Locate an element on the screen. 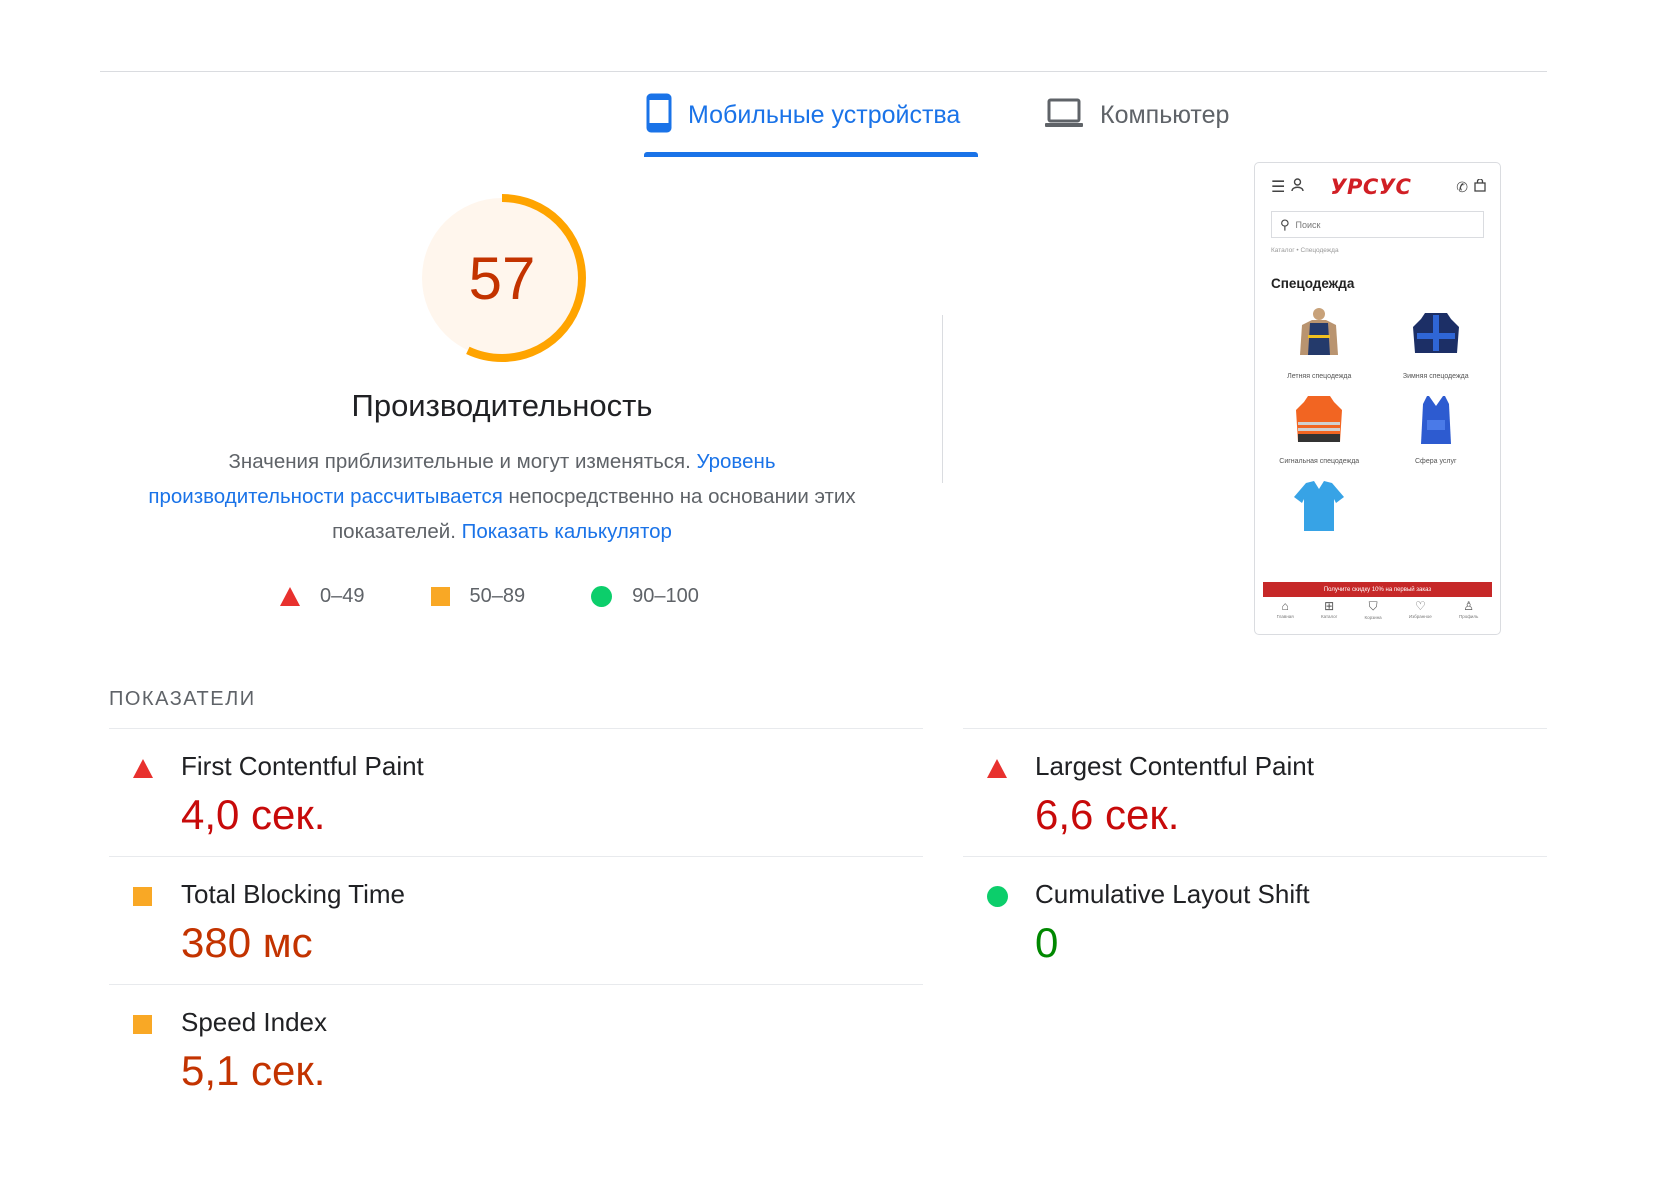  medical-shirt-image is located at coordinates (1319, 506).